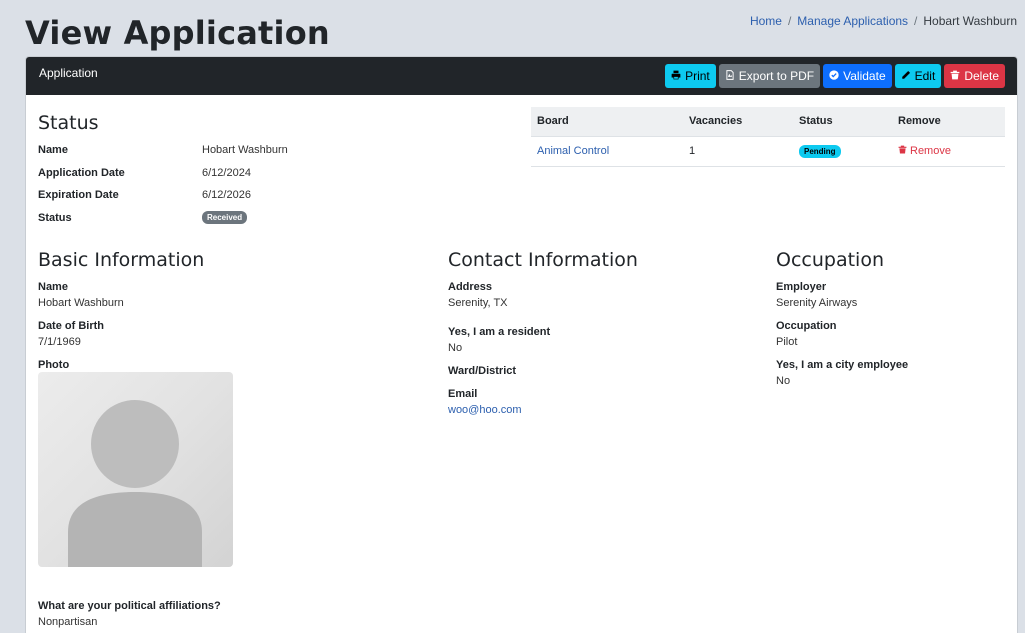 This screenshot has height=633, width=1025. What do you see at coordinates (121, 260) in the screenshot?
I see `basic-information-heading: Basic Information` at bounding box center [121, 260].